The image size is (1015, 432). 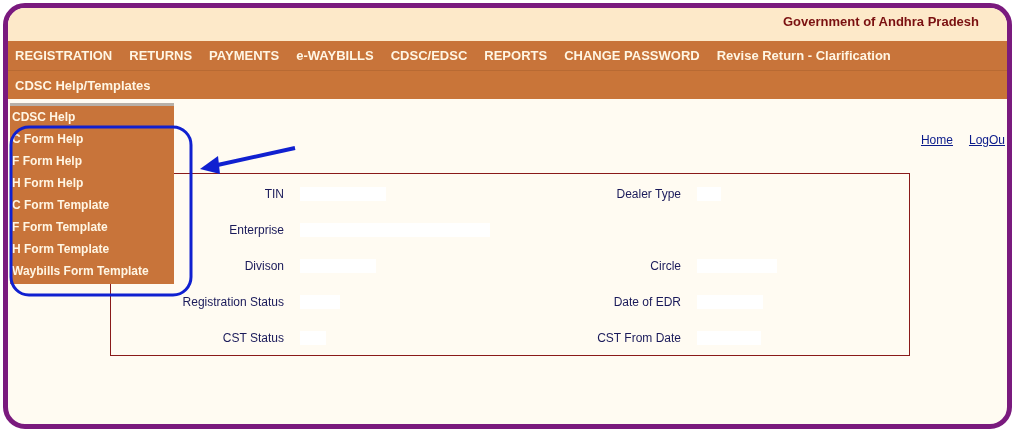 I want to click on menu-item: CHANGE PASSWORD, so click(x=632, y=55).